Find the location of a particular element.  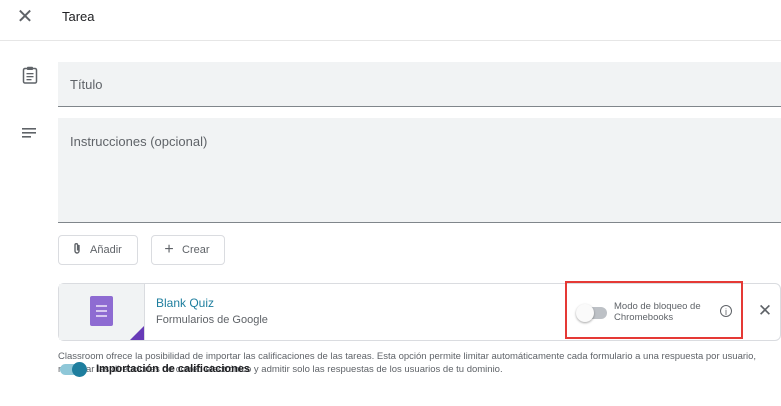

add-button-label: Añadir is located at coordinates (106, 250).